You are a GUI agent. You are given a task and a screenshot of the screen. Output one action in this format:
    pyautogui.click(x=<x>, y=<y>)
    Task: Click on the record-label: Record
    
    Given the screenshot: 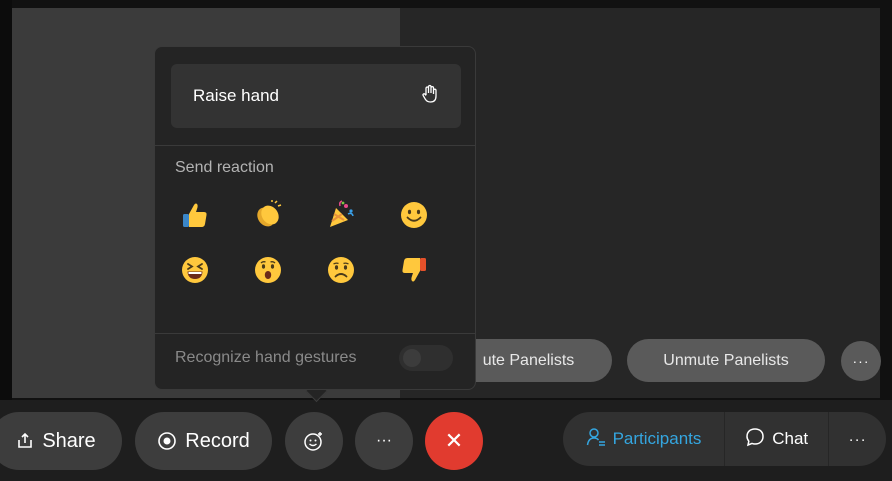 What is the action you would take?
    pyautogui.click(x=217, y=440)
    